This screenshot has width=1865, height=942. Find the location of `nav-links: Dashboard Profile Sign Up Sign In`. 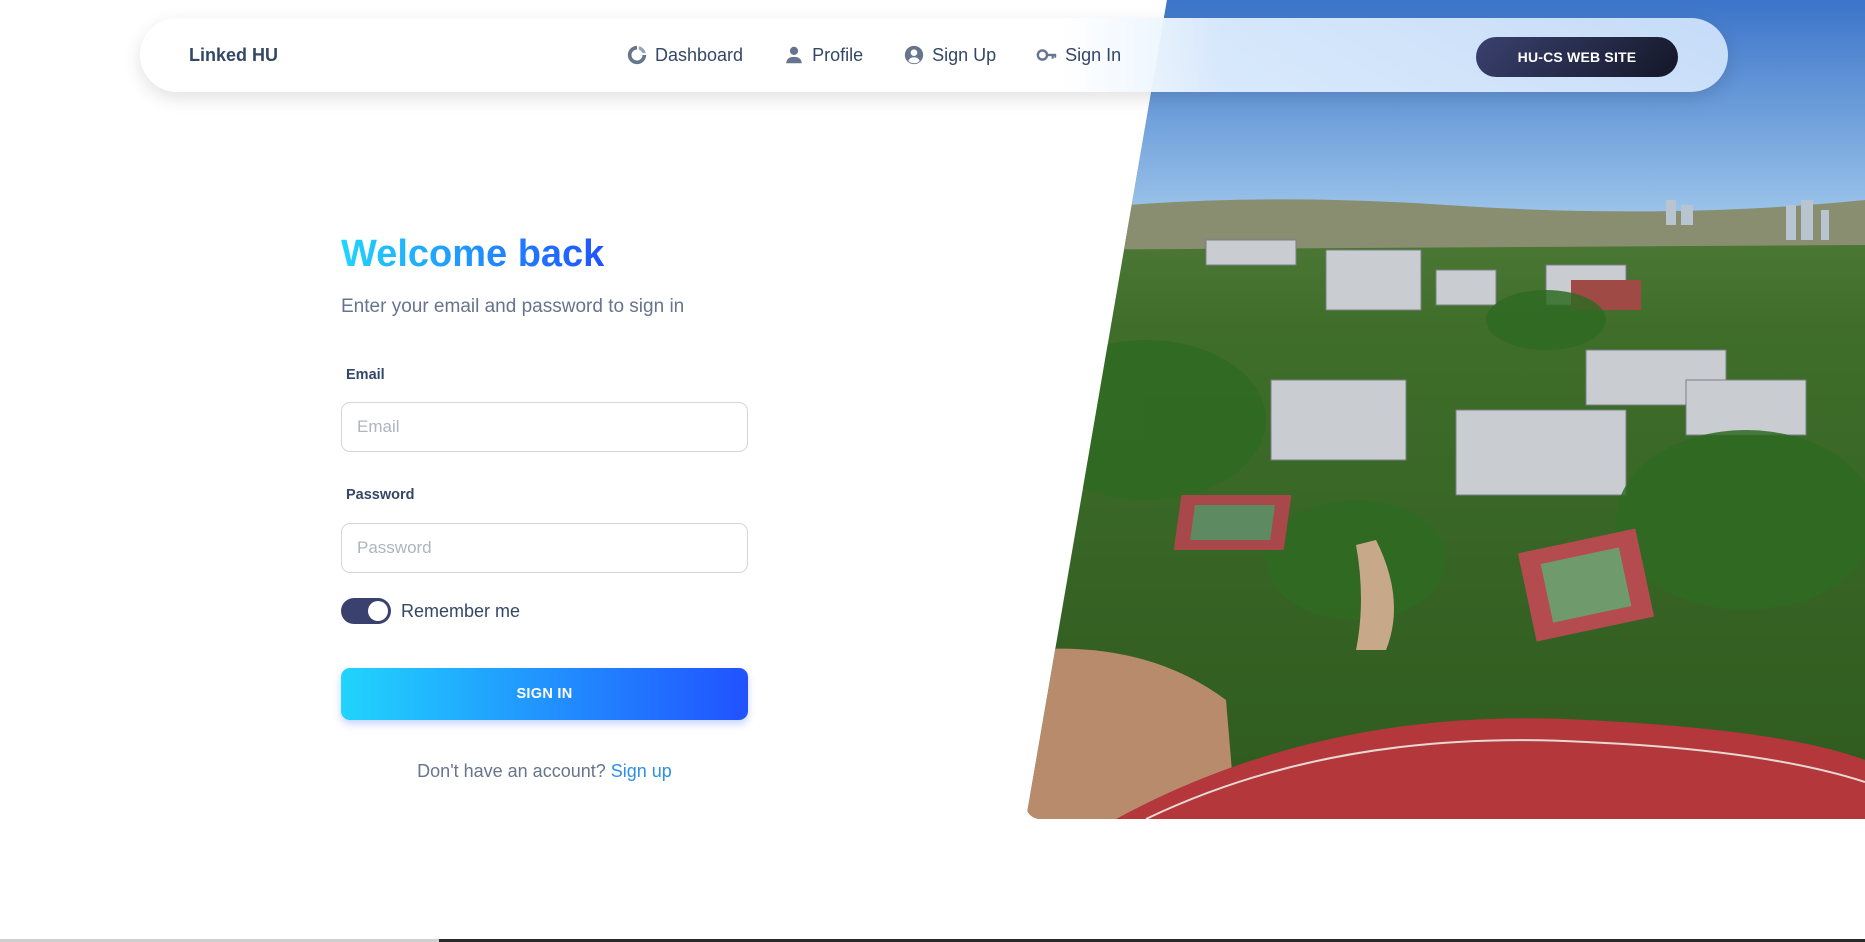

nav-links: Dashboard Profile Sign Up Sign In is located at coordinates (893, 55).